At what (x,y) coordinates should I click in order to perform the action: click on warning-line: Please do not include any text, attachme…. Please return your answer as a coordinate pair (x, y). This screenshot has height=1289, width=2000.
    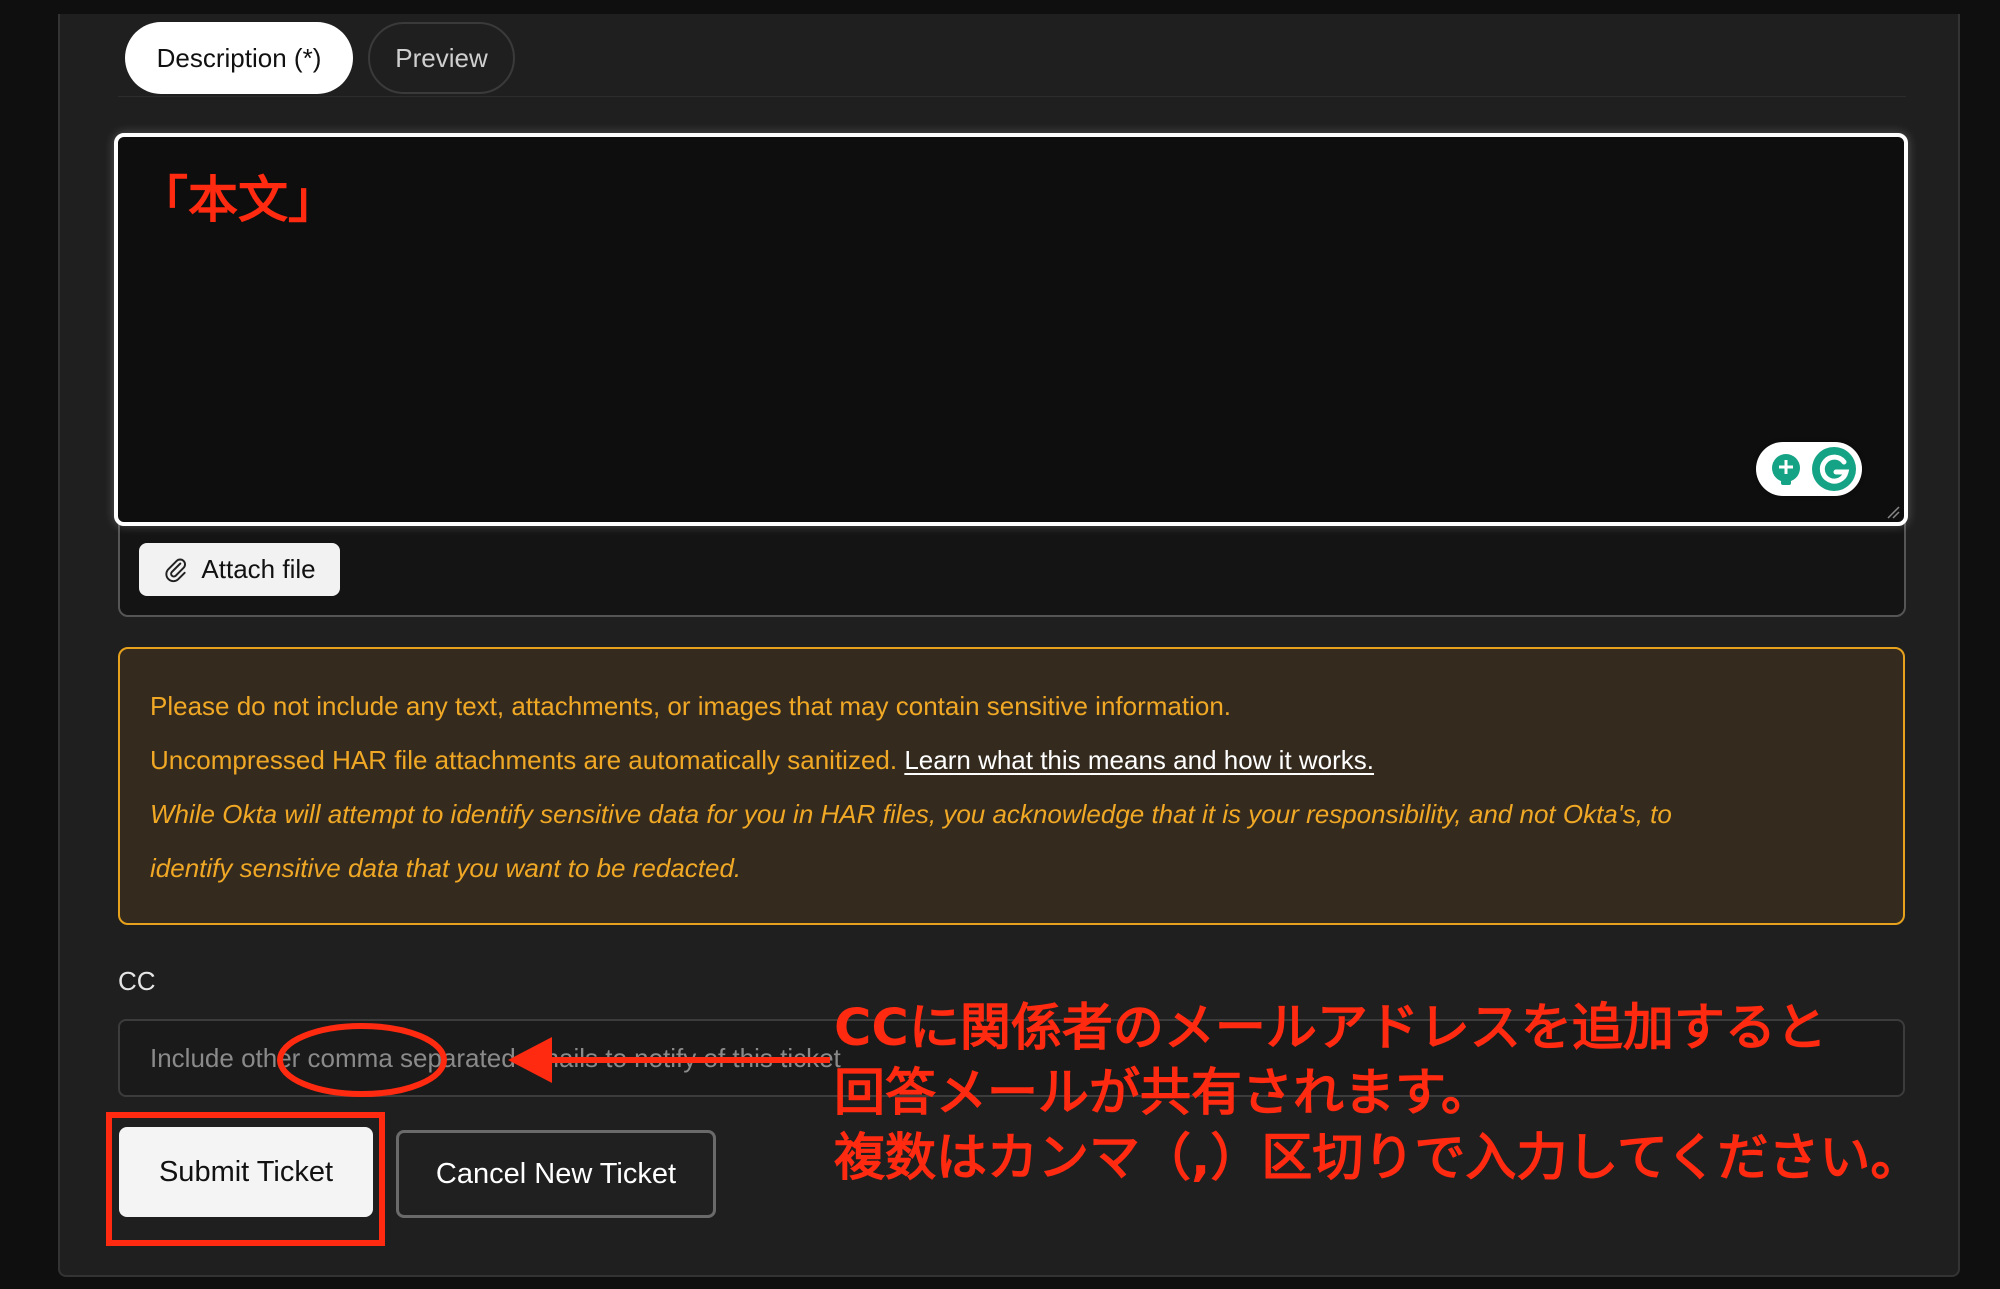
    Looking at the image, I should click on (691, 706).